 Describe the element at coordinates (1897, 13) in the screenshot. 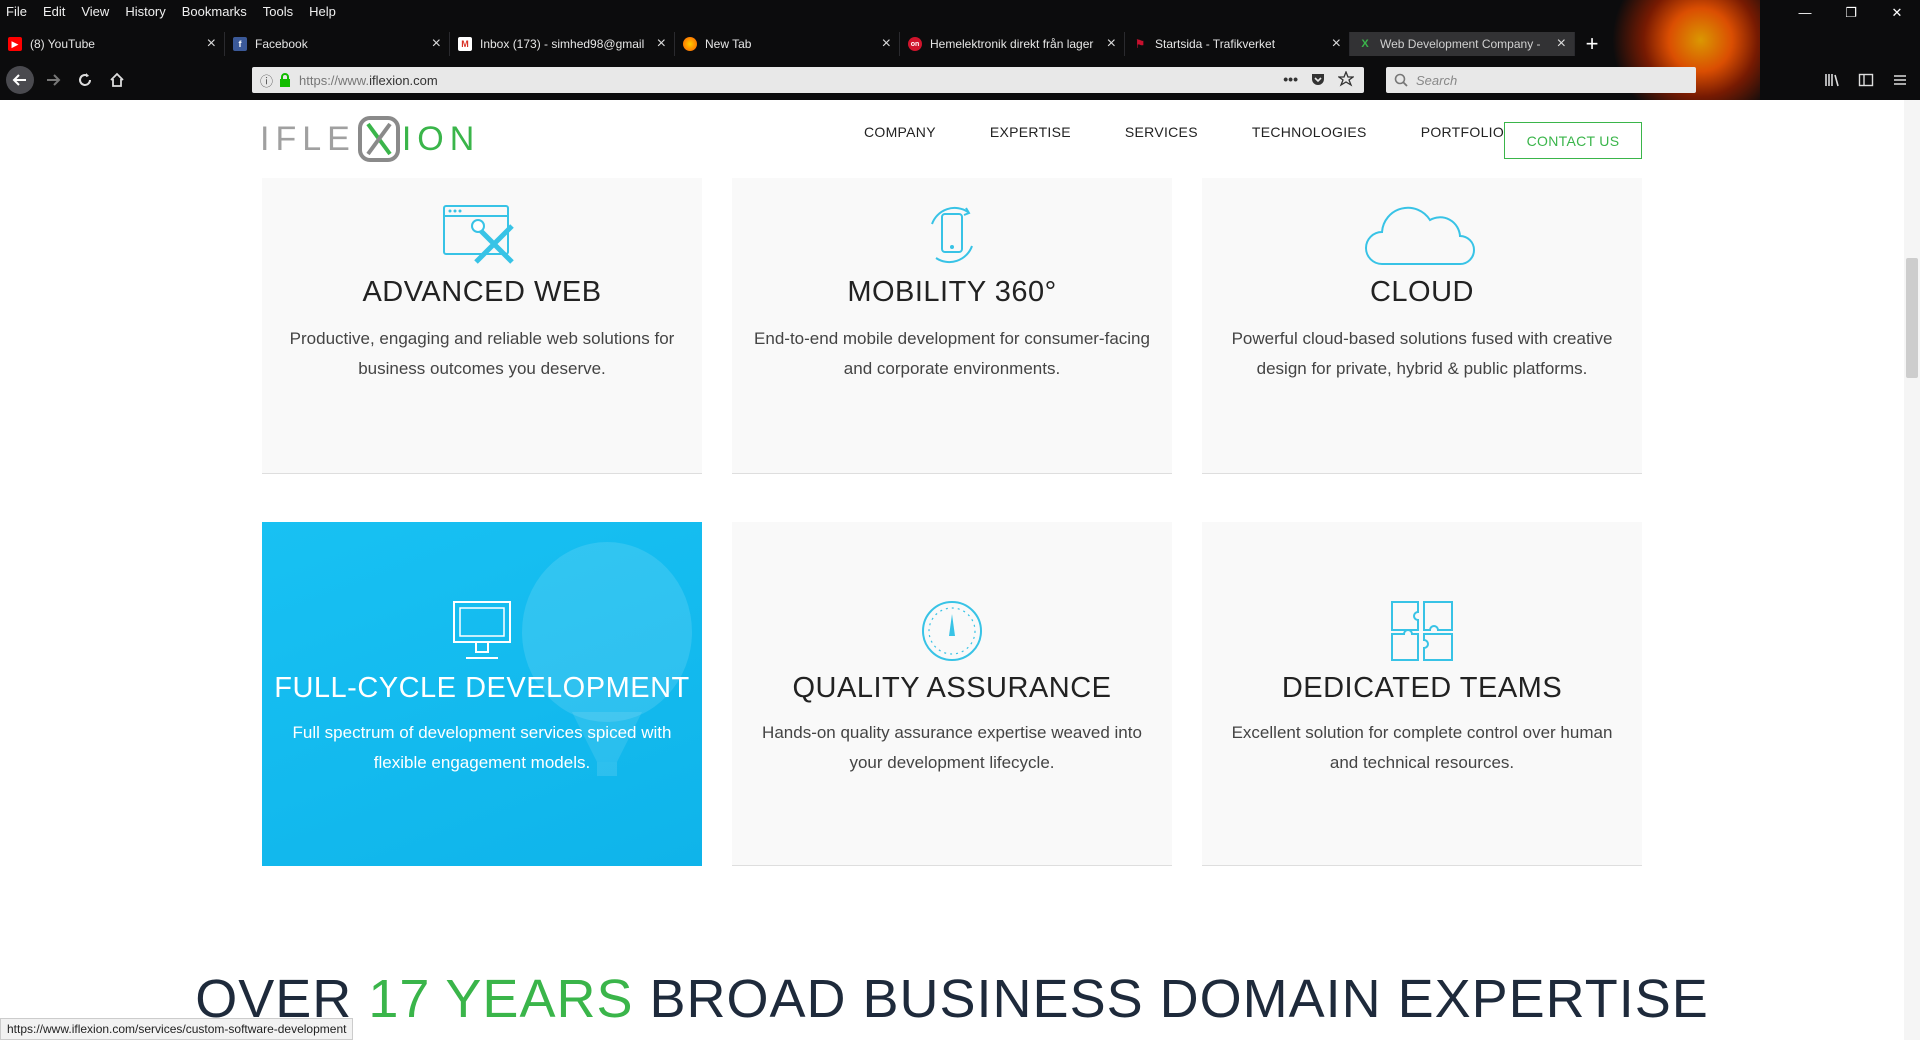

I see `close-window-icon: ✕` at that location.